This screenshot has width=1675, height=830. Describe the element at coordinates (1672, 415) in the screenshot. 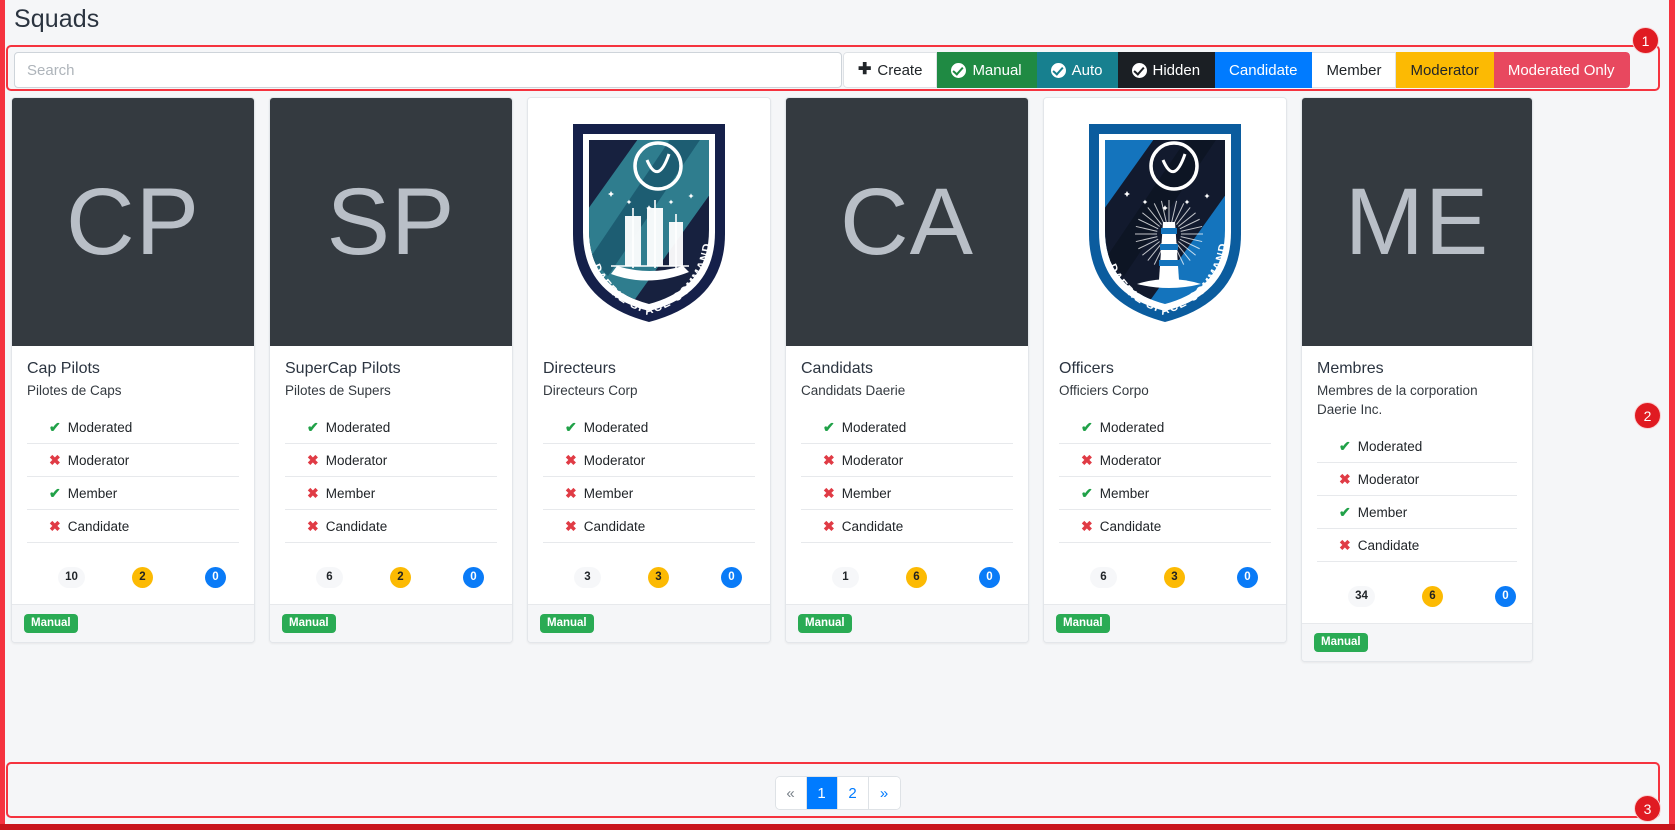

I see `annotation-edge-right` at that location.